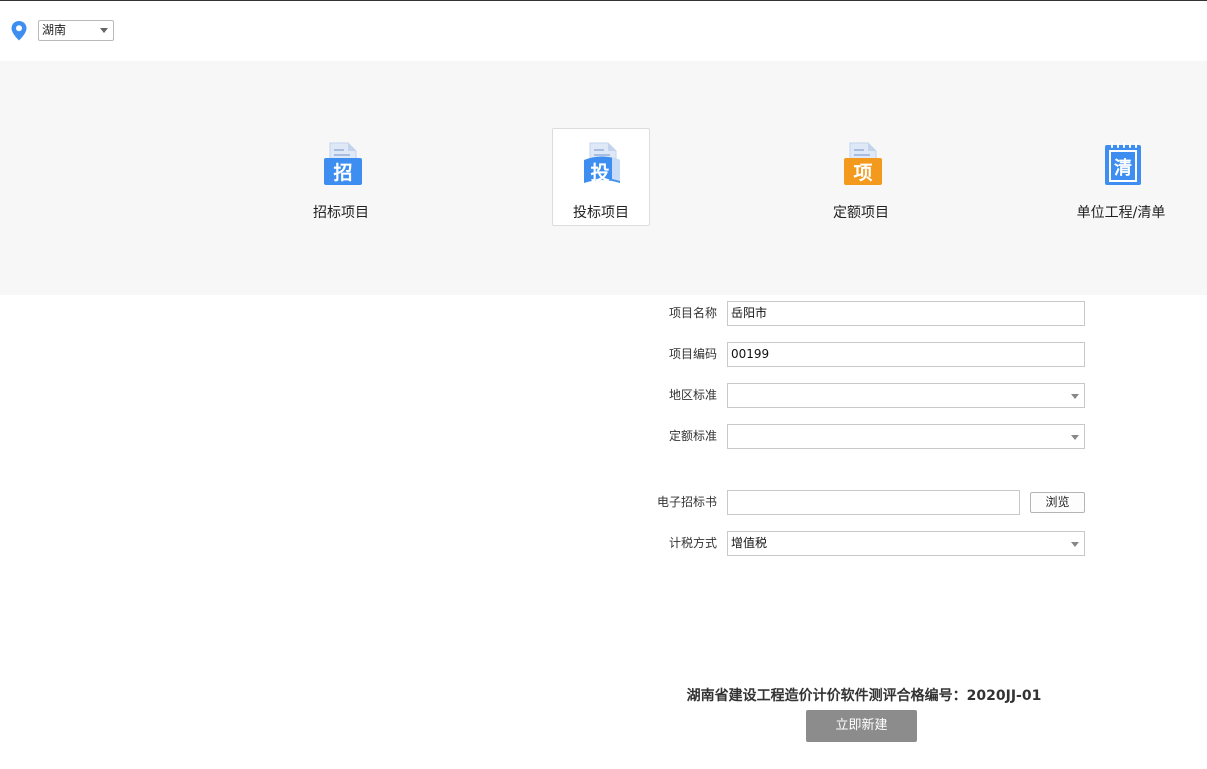 This screenshot has width=1207, height=769. I want to click on bill-notebook-icon: 清, so click(1123, 163).